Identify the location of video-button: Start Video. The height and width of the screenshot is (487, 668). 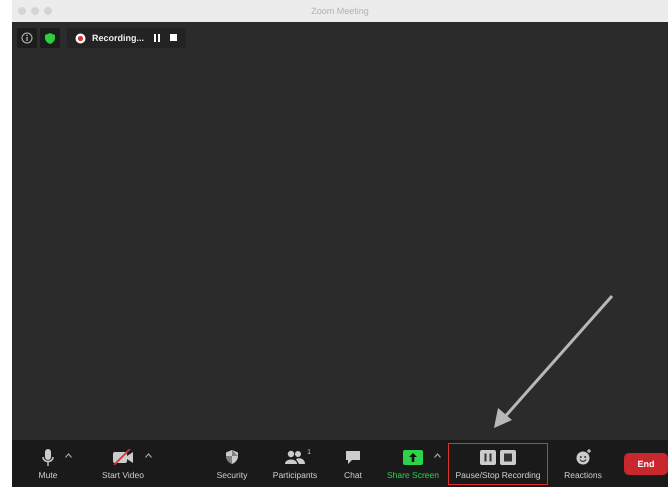
(123, 463).